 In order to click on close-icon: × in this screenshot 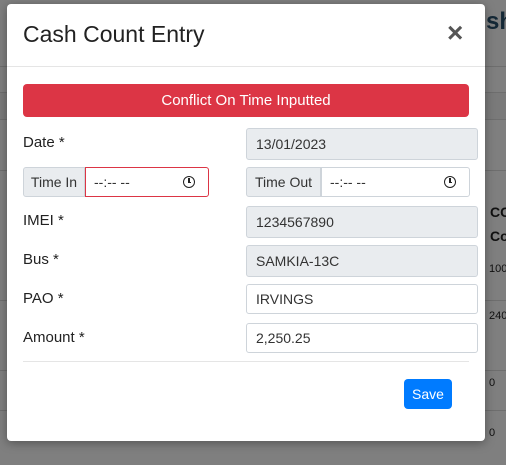, I will do `click(455, 33)`.